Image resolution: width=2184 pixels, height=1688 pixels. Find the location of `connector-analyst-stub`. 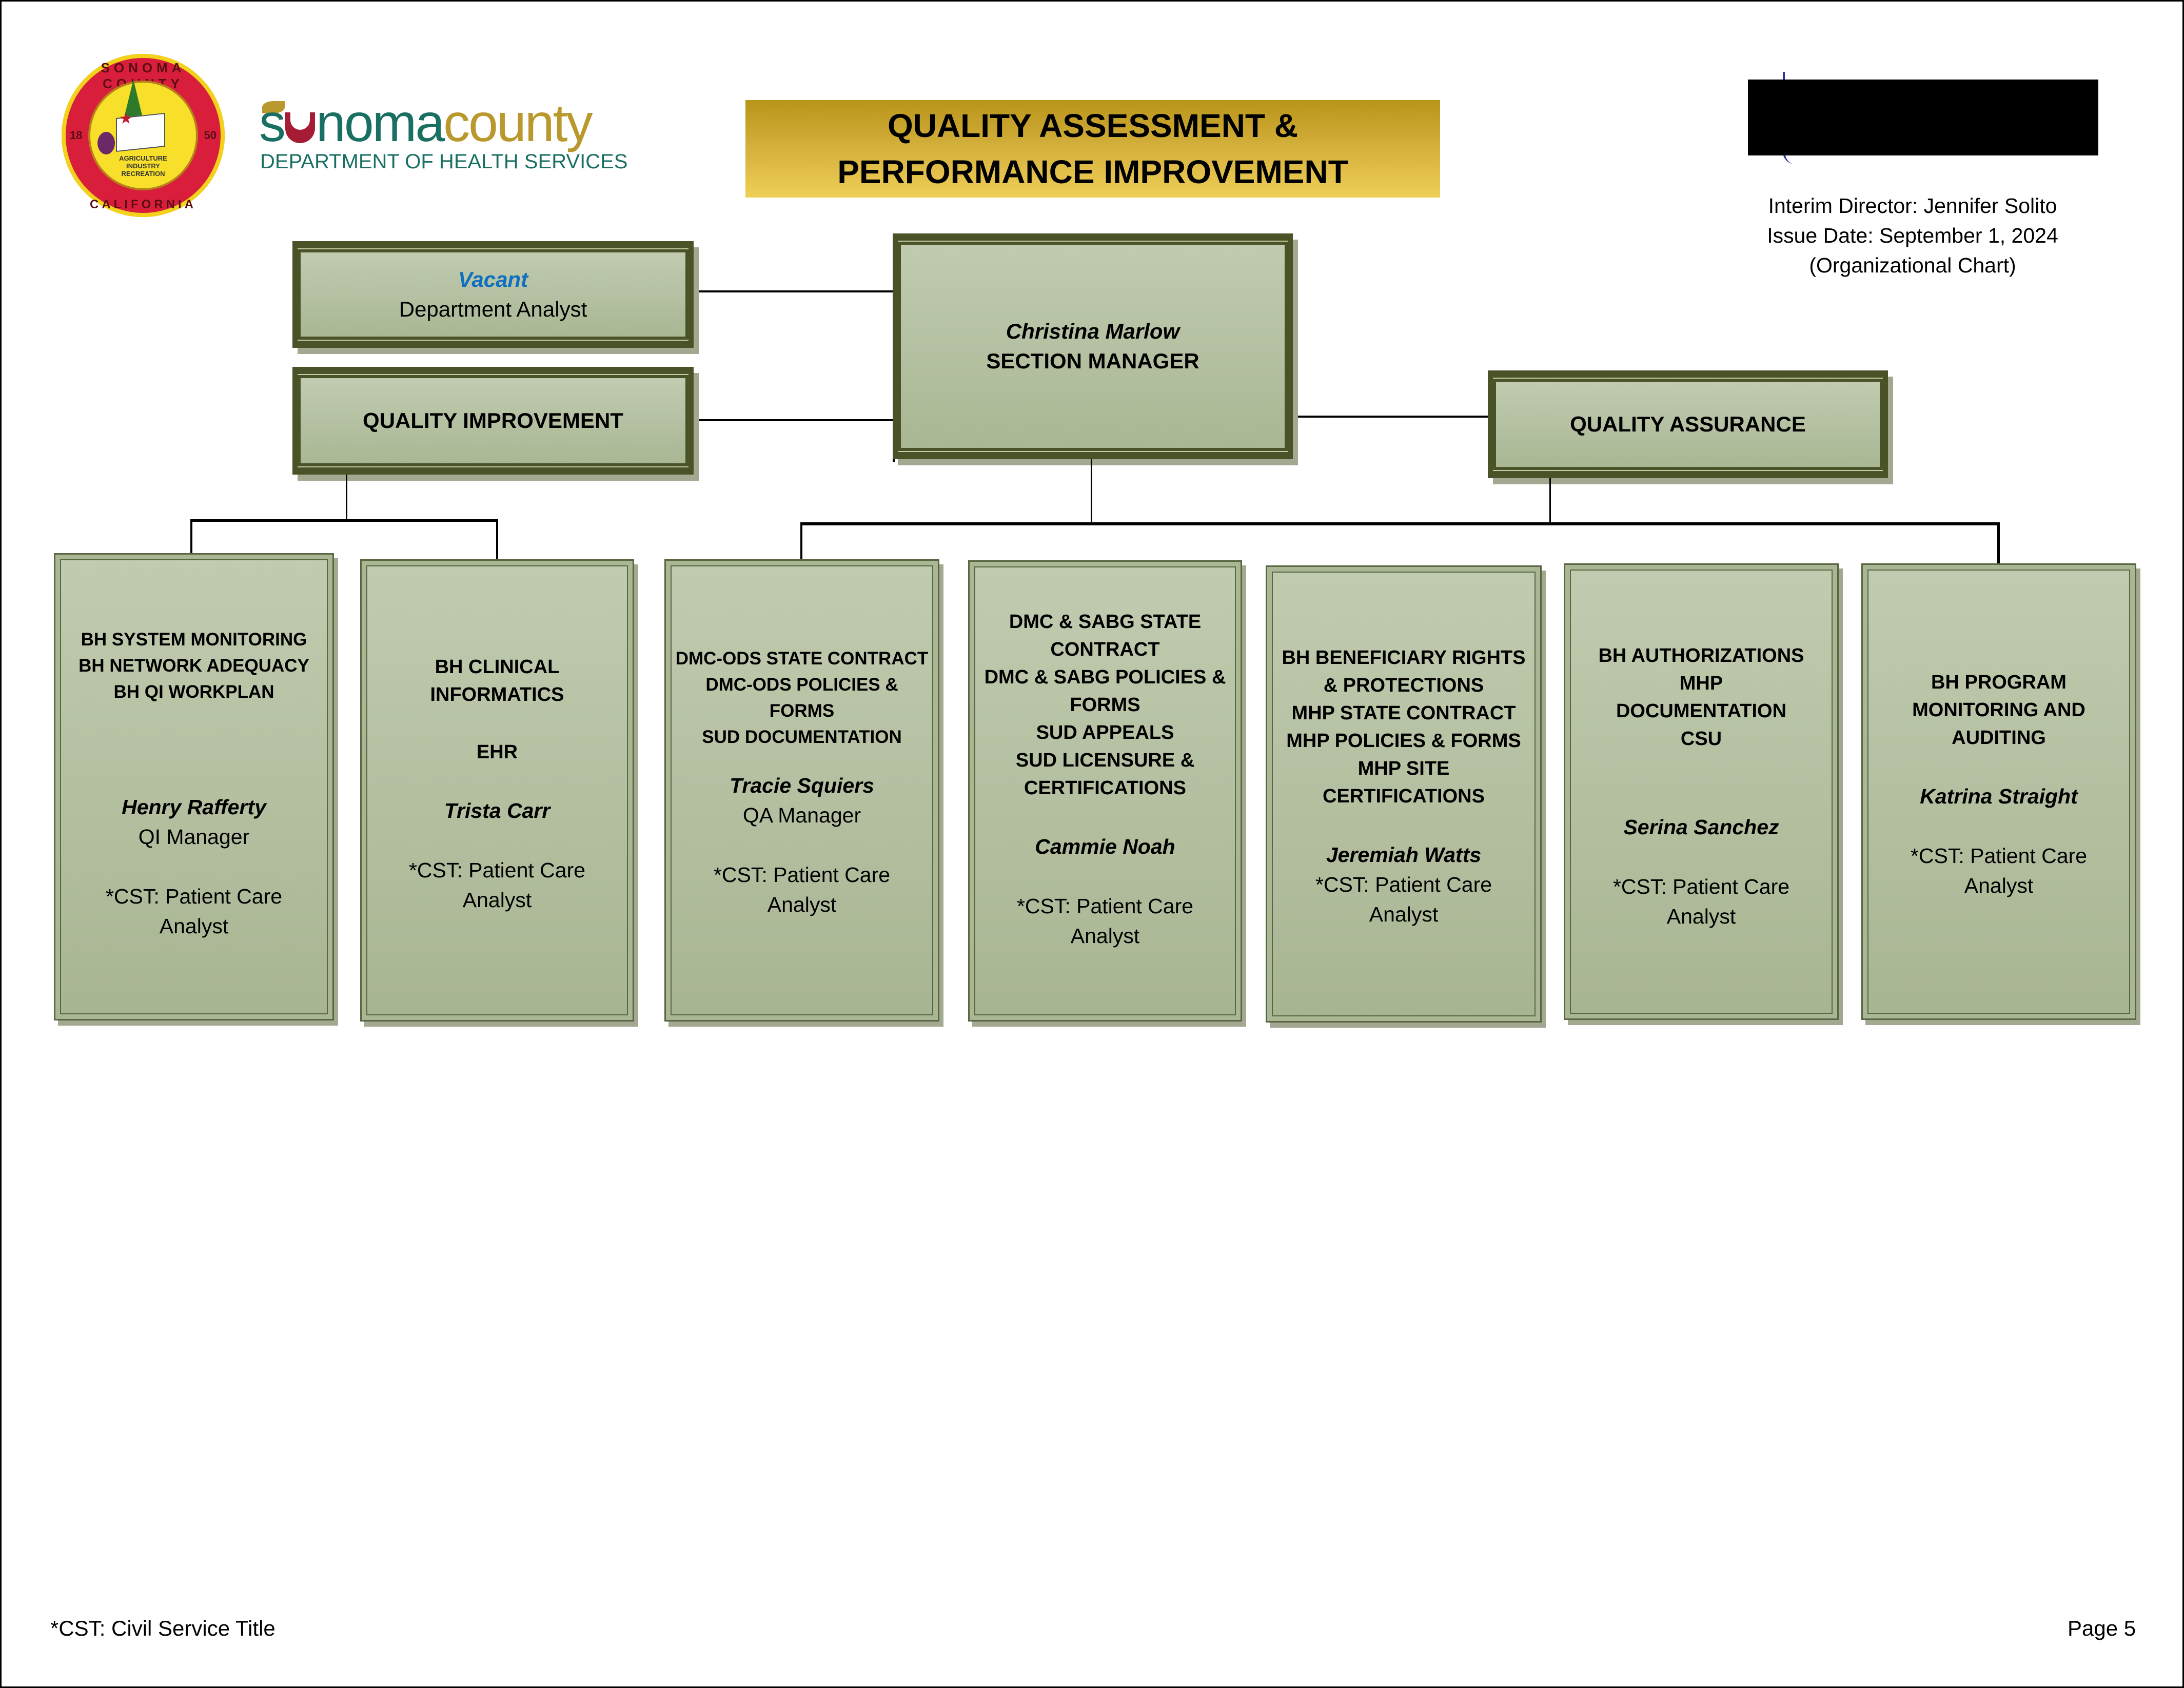

connector-analyst-stub is located at coordinates (695, 274).